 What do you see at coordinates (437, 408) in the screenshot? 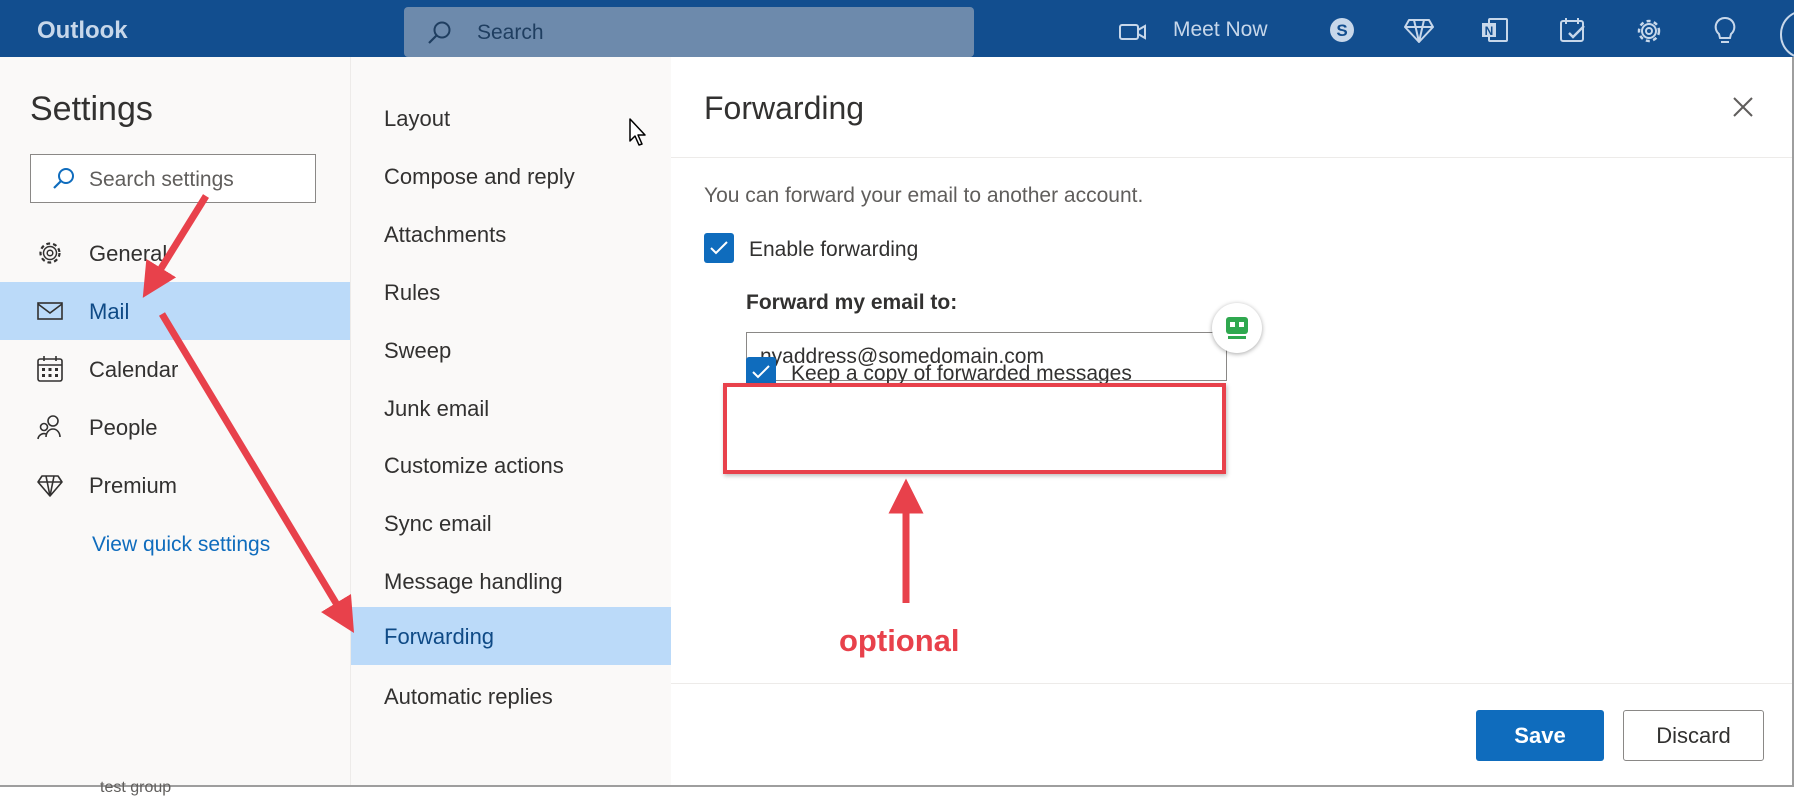
I see `section-label: Junk email` at bounding box center [437, 408].